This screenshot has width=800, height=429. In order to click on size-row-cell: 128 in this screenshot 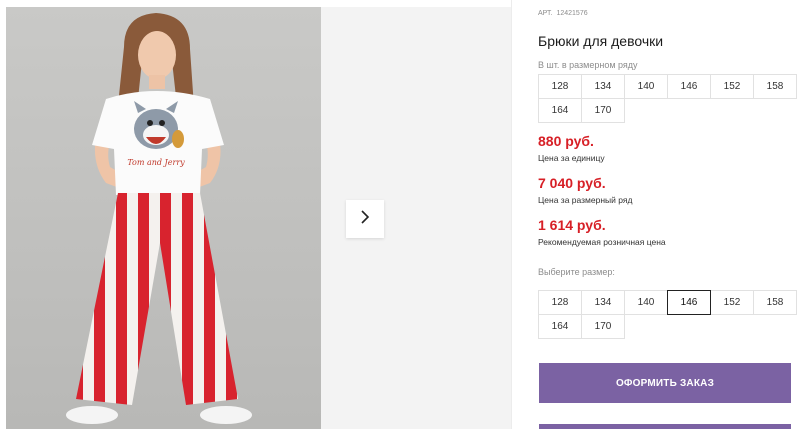, I will do `click(560, 86)`.